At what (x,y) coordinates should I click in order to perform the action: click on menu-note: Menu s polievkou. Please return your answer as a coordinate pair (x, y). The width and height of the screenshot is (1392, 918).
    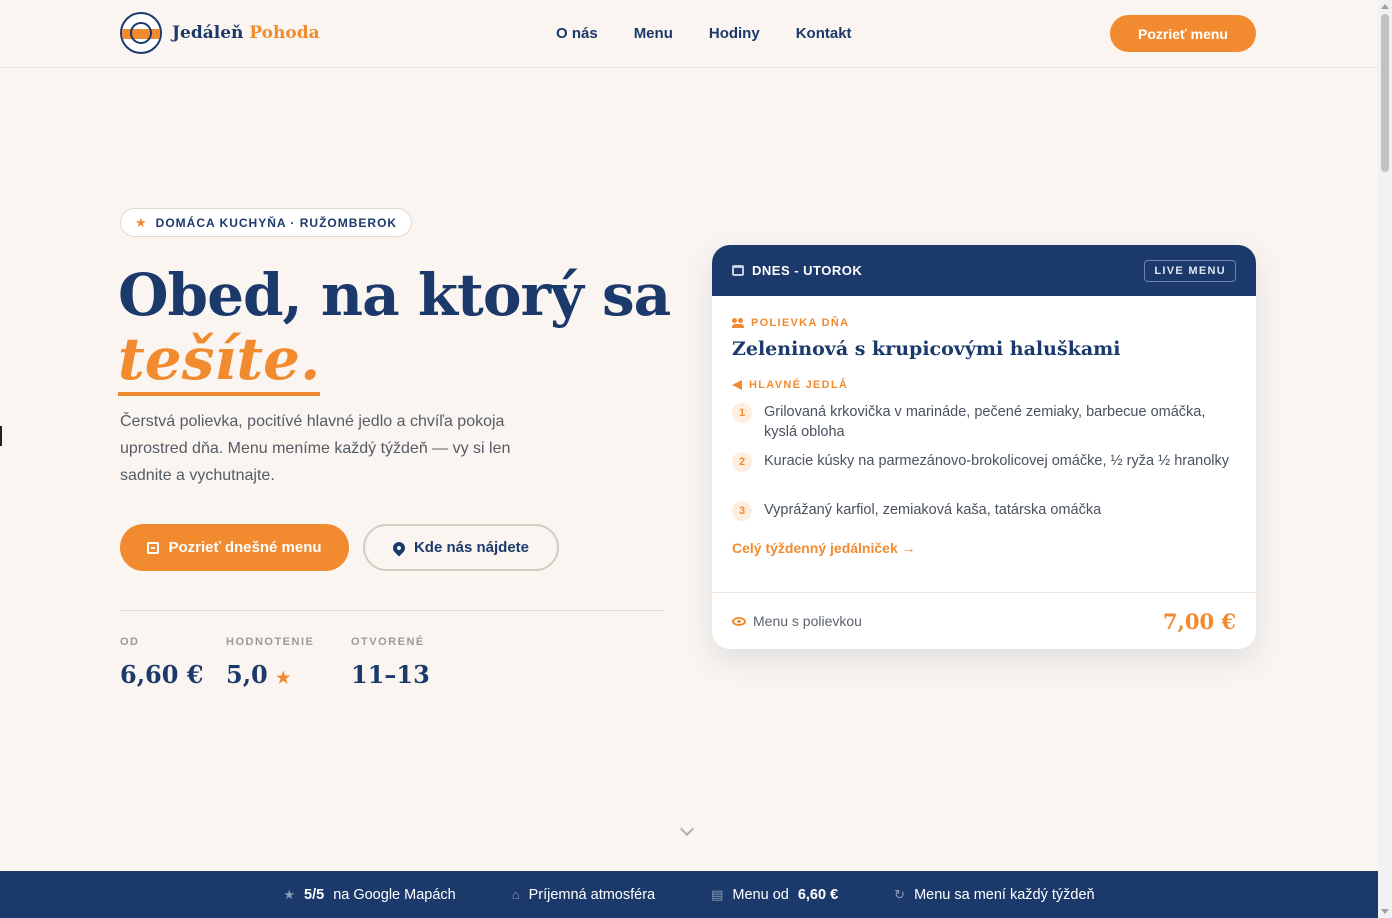
    Looking at the image, I should click on (797, 621).